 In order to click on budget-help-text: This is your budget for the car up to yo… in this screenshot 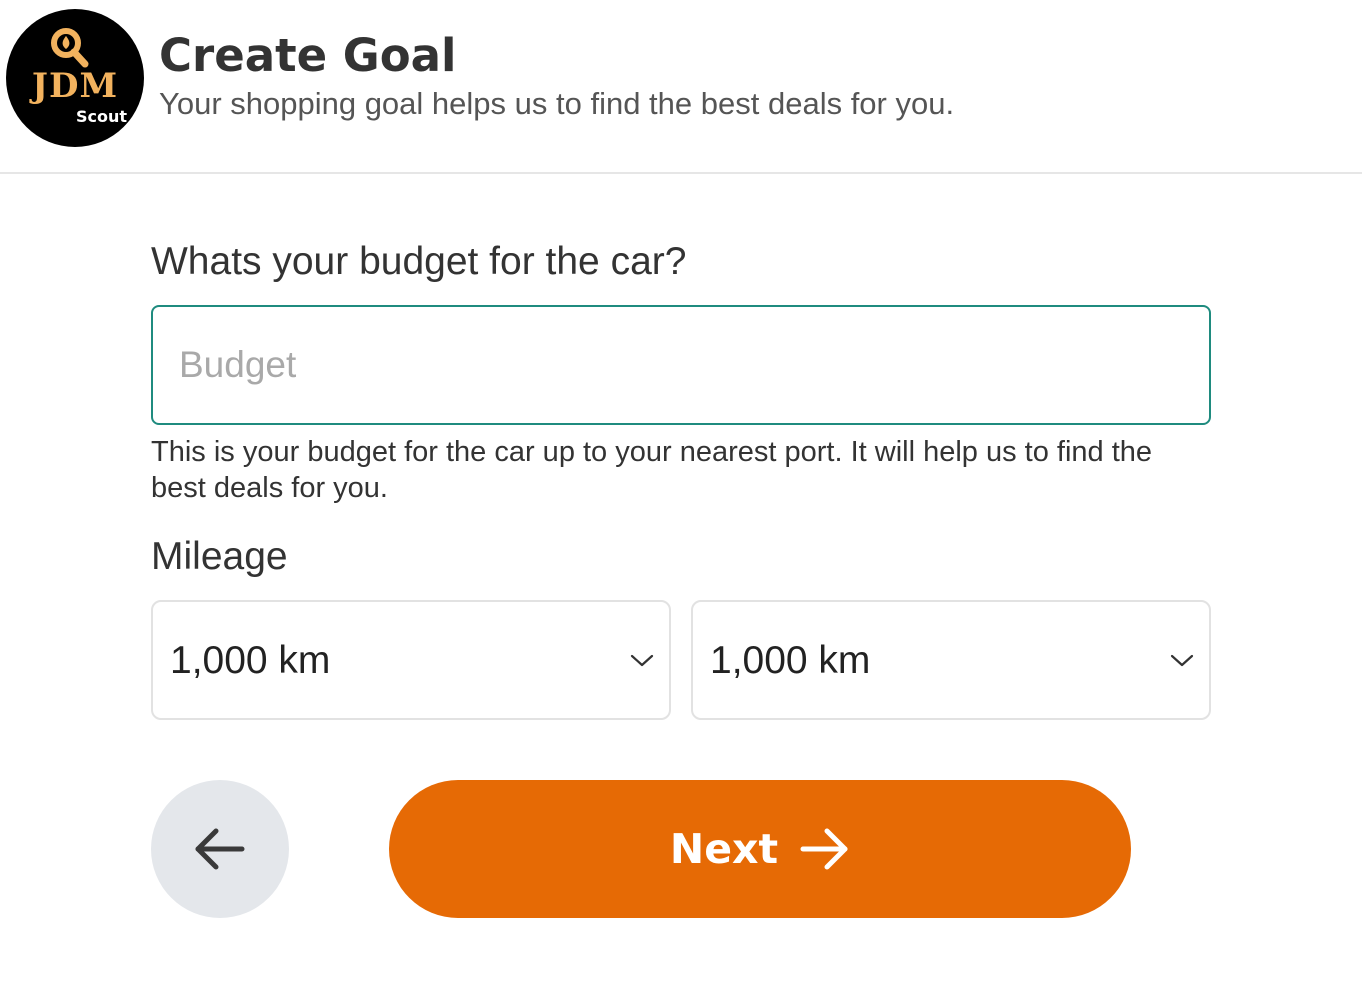, I will do `click(652, 470)`.